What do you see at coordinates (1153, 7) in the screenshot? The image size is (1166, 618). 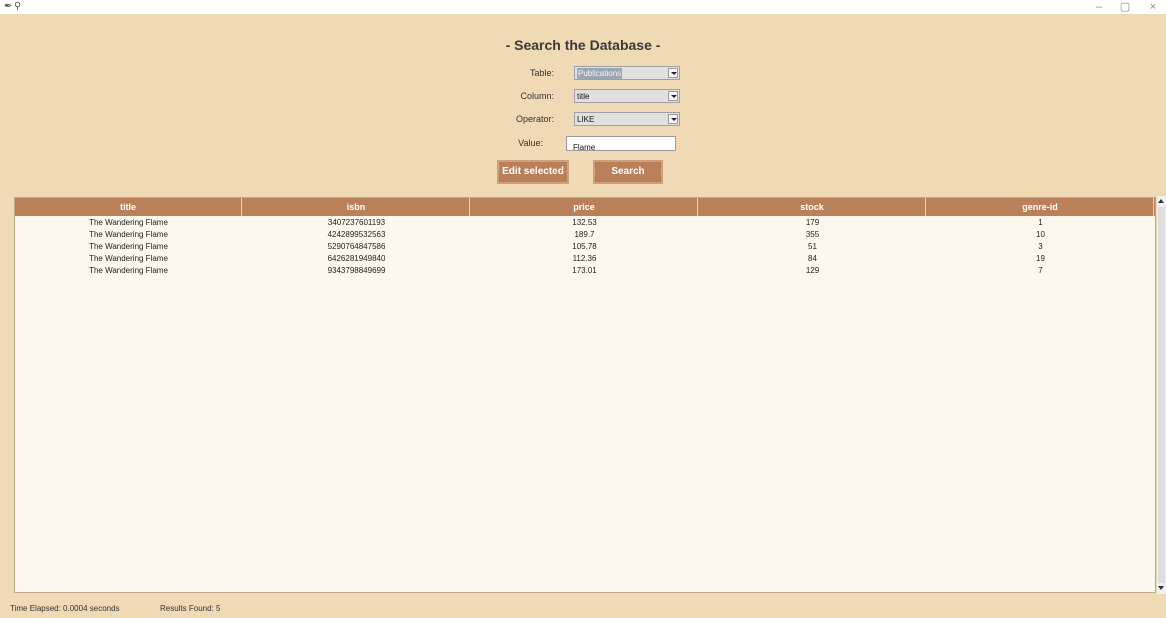 I see `close-button: ×` at bounding box center [1153, 7].